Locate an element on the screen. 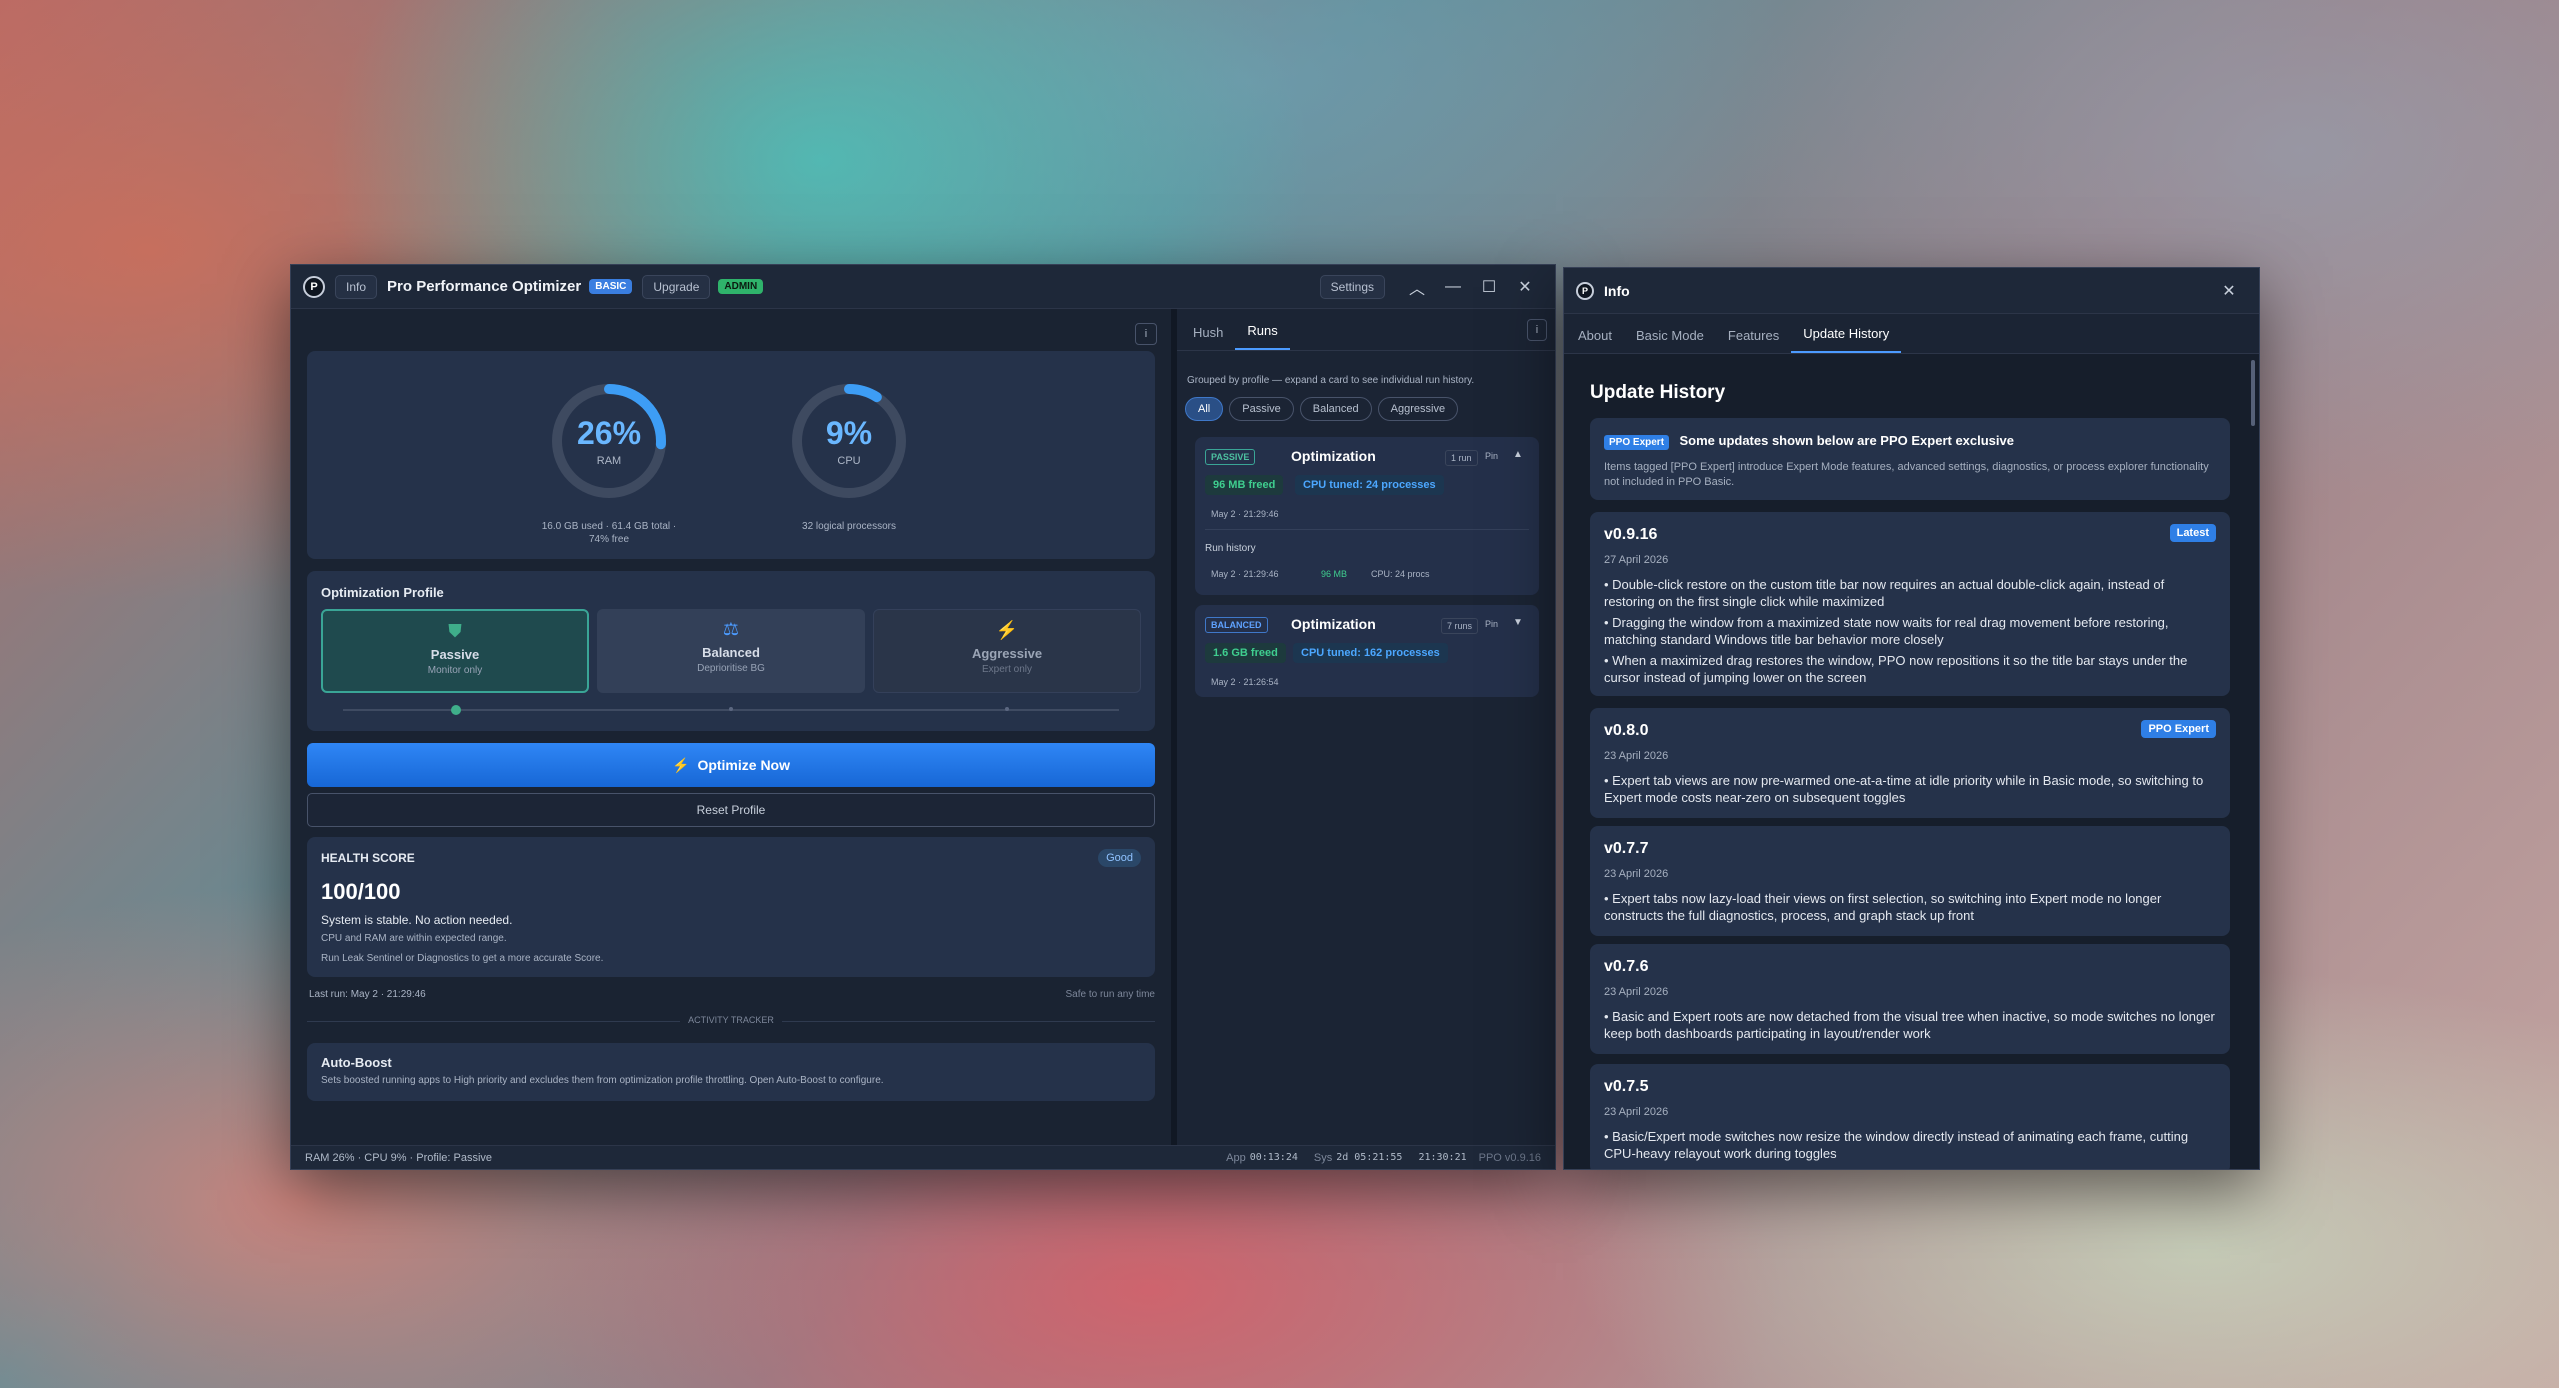 This screenshot has width=2559, height=1388. shield-icon: ⛊ is located at coordinates (455, 631).